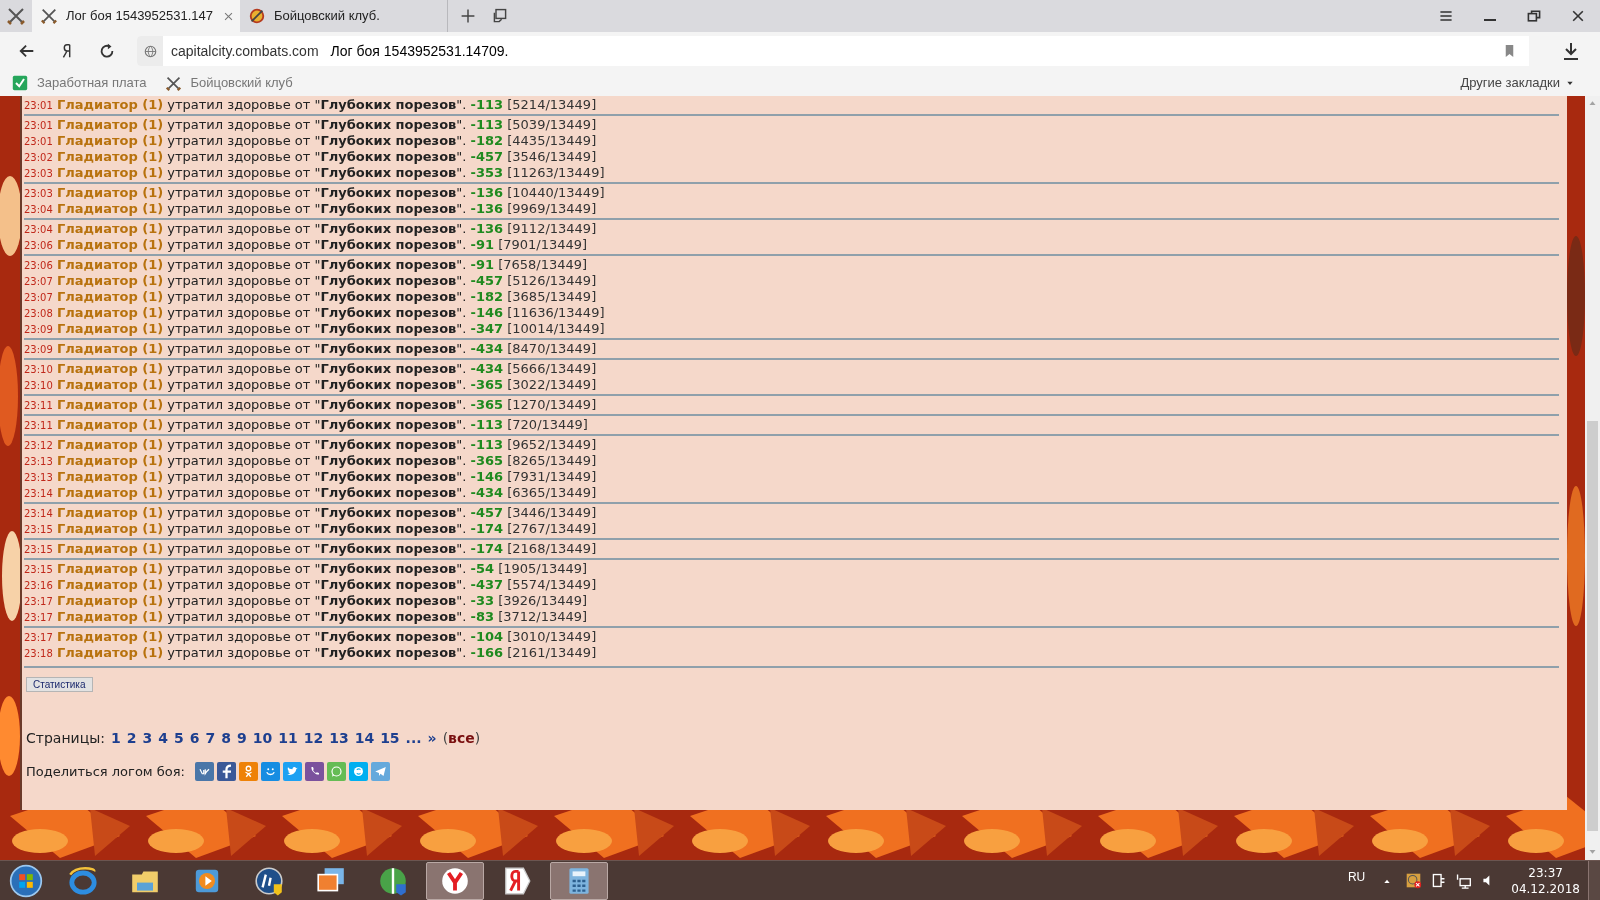 This screenshot has height=900, width=1600. I want to click on globe-icon, so click(150, 51).